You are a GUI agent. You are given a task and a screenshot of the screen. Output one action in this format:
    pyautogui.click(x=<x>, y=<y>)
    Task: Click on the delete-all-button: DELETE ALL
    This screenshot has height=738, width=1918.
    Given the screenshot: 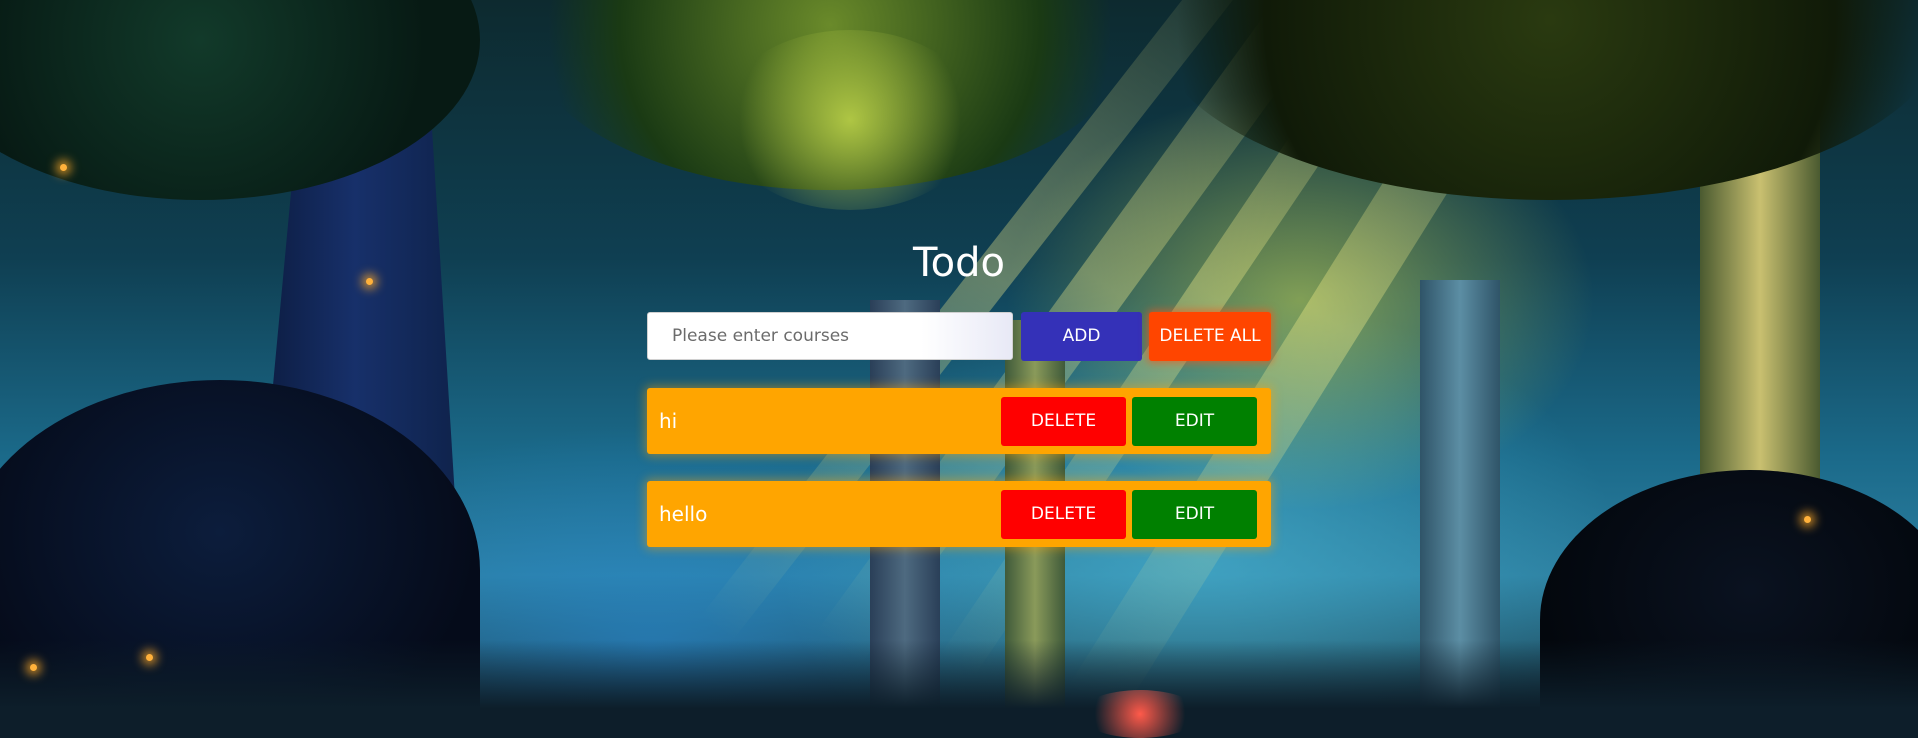 What is the action you would take?
    pyautogui.click(x=1210, y=336)
    